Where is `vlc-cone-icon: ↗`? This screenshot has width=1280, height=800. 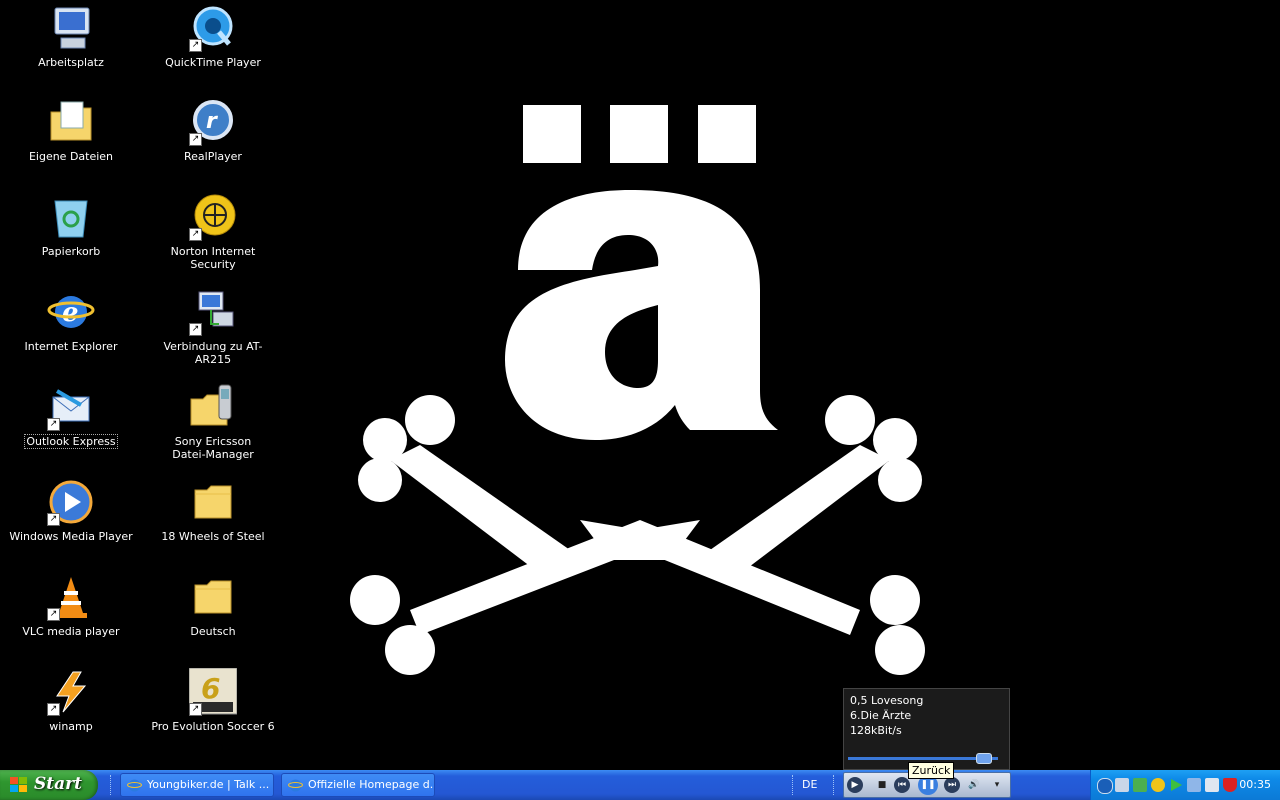 vlc-cone-icon: ↗ is located at coordinates (71, 597).